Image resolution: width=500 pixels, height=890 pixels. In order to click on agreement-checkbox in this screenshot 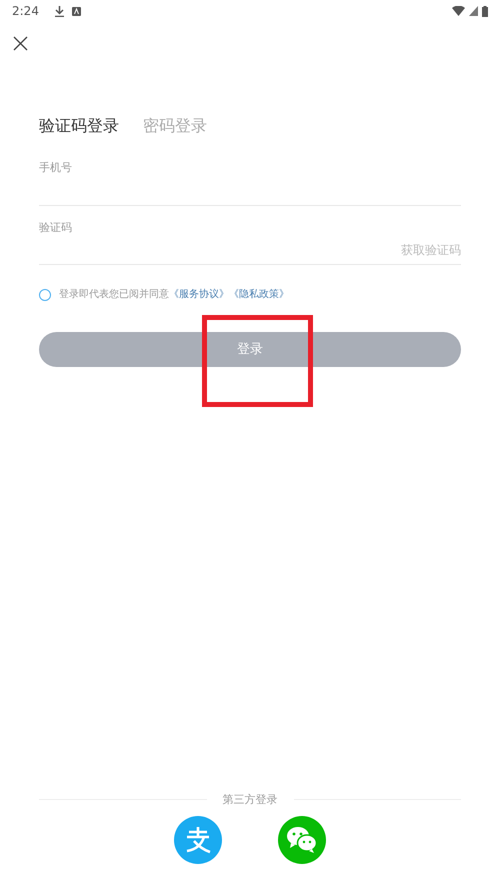, I will do `click(45, 294)`.